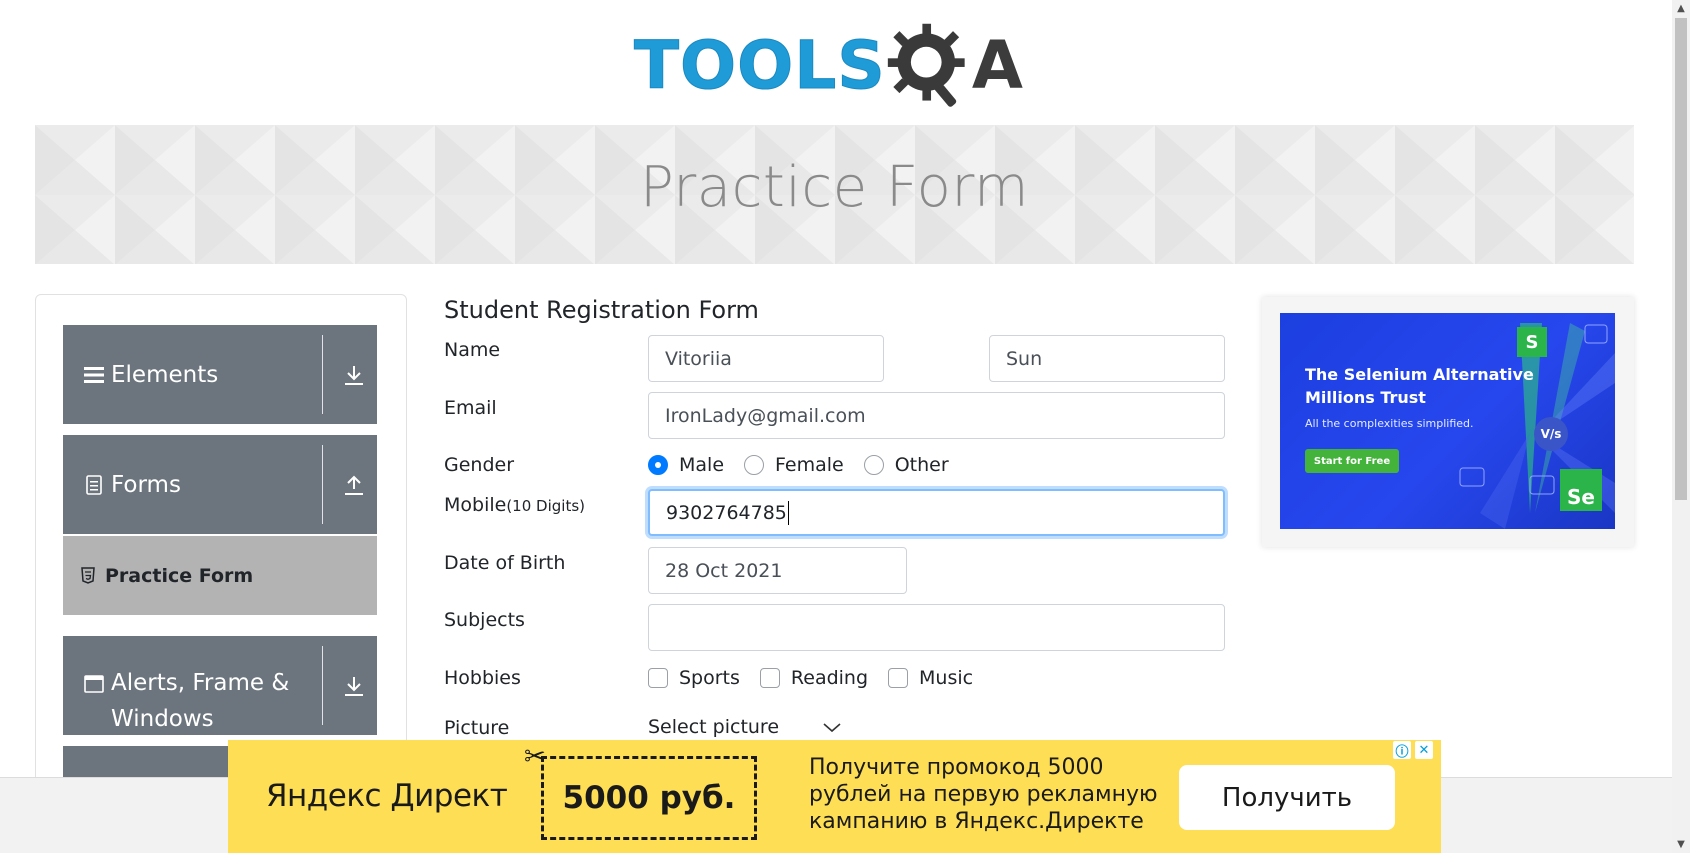 The width and height of the screenshot is (1690, 853). What do you see at coordinates (1287, 797) in the screenshot?
I see `ad-get-button: Получить` at bounding box center [1287, 797].